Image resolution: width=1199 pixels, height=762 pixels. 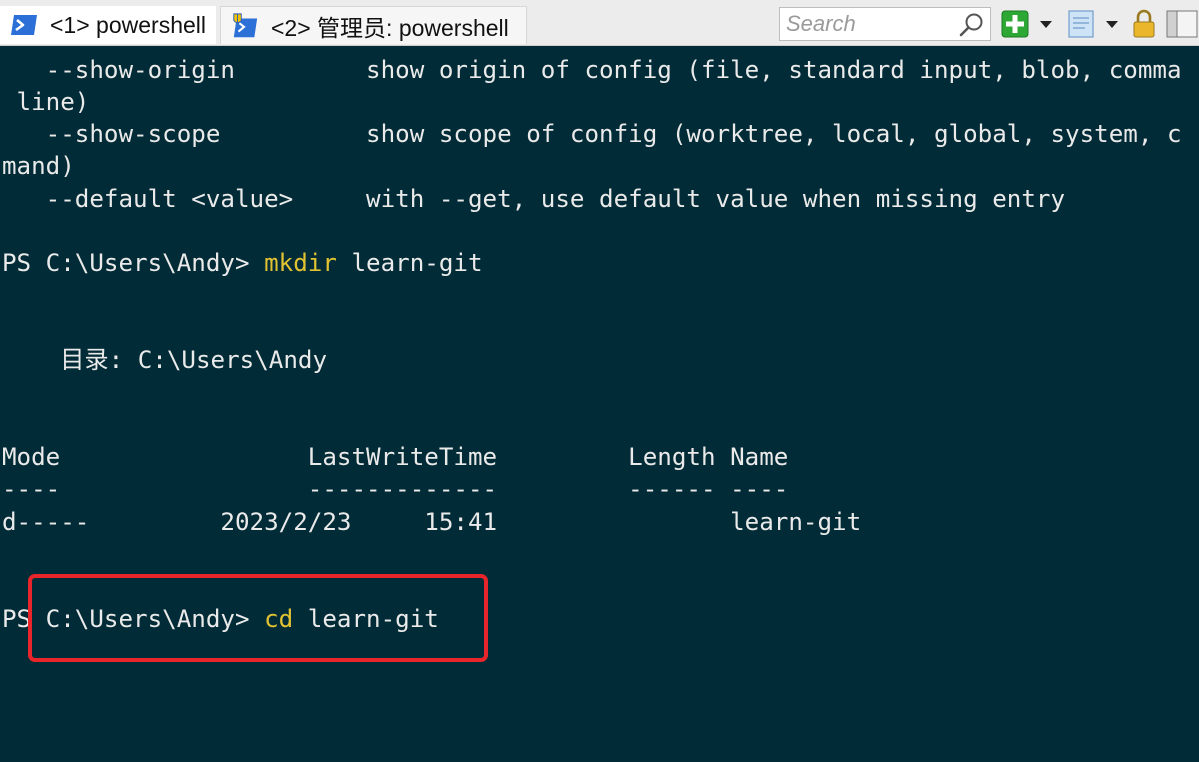 What do you see at coordinates (871, 24) in the screenshot?
I see `search-input` at bounding box center [871, 24].